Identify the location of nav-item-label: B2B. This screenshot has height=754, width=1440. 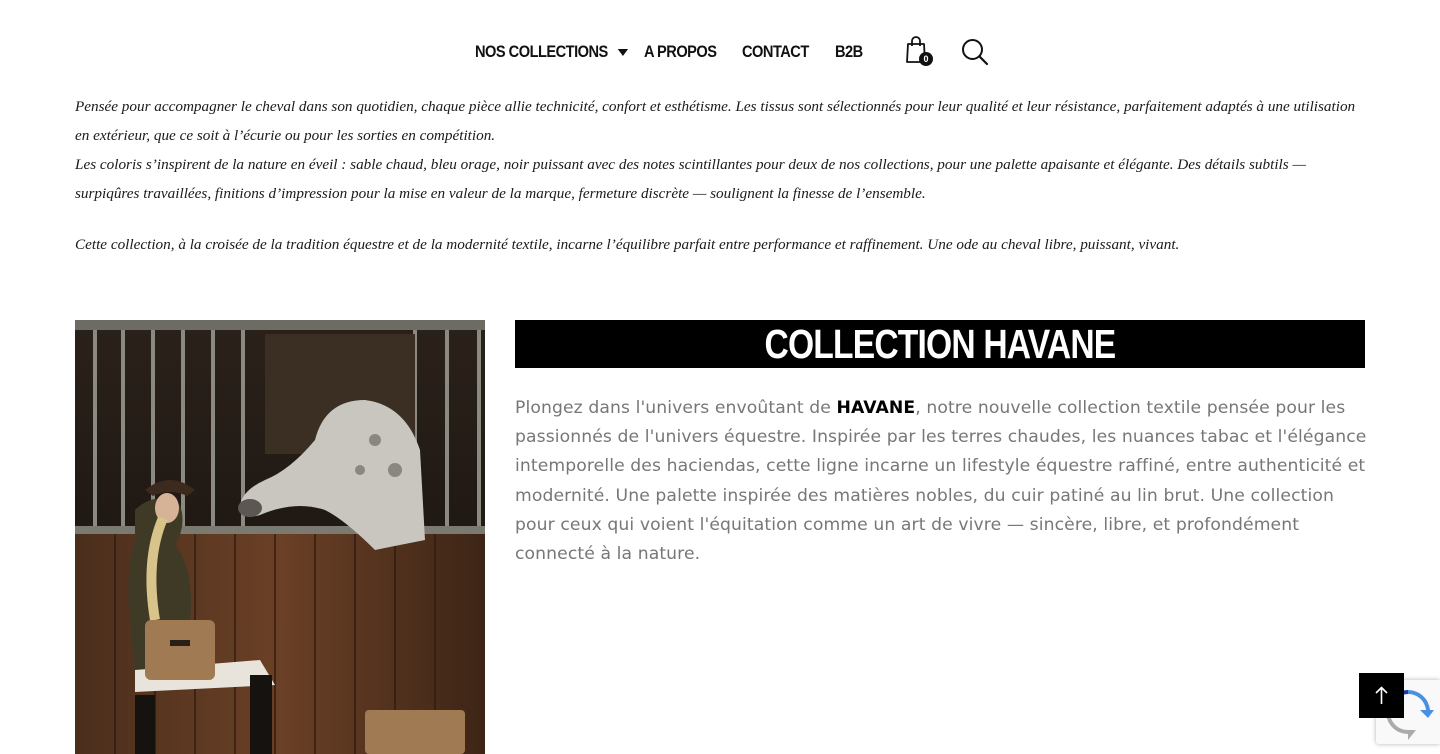
(849, 51).